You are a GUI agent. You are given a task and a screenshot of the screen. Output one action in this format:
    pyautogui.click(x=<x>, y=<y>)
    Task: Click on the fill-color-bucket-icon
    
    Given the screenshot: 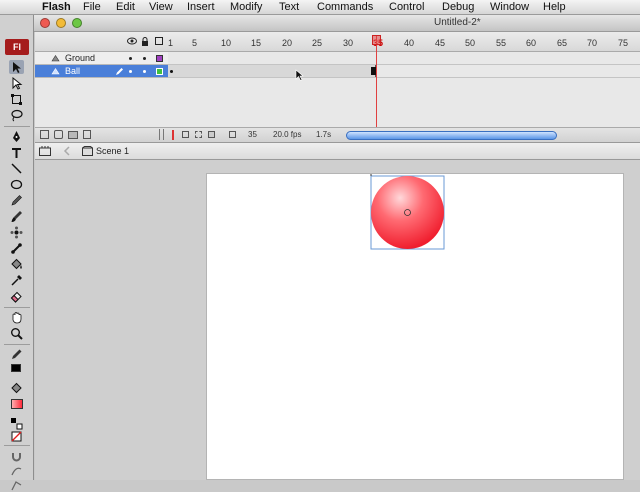 What is the action you would take?
    pyautogui.click(x=16, y=388)
    